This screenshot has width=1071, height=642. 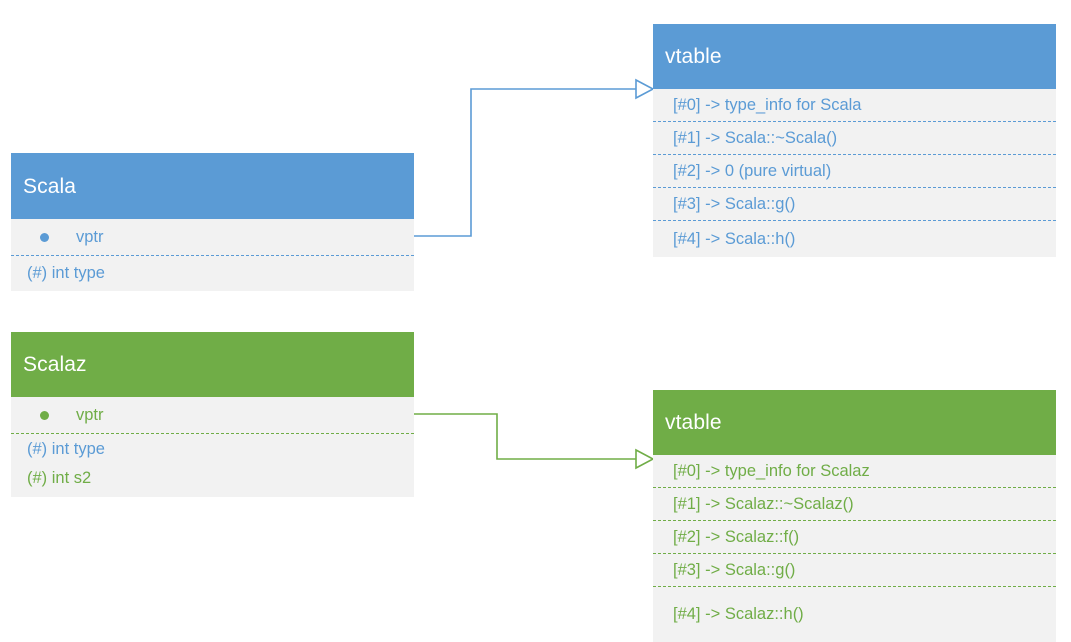 I want to click on class-box-scalaz: Scalaz vptr (#) int type (#) int s2, so click(x=212, y=414).